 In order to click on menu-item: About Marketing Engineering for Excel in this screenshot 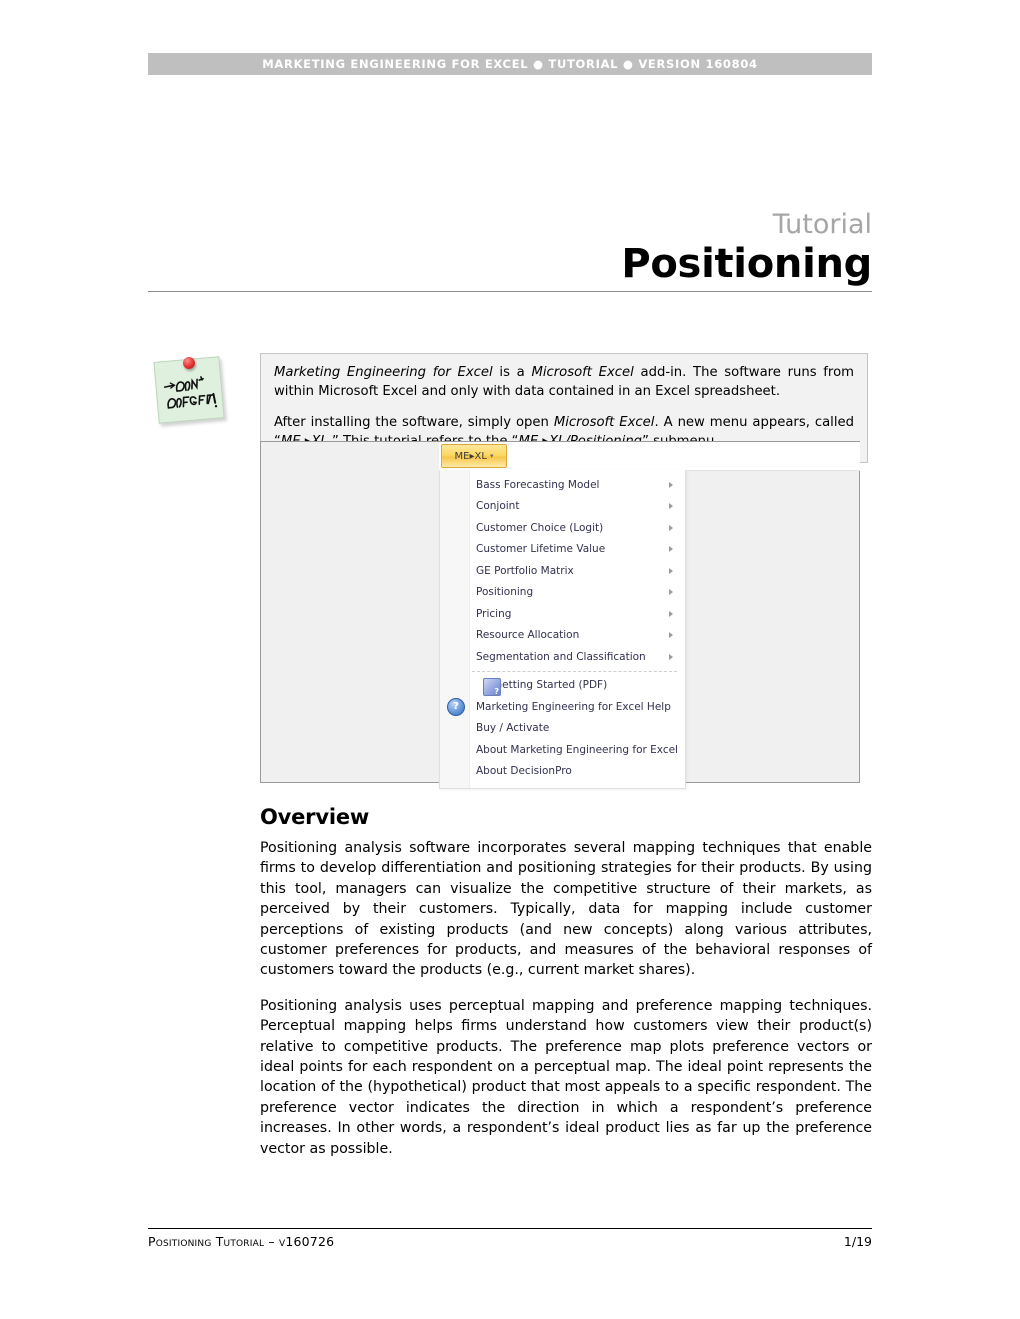, I will do `click(562, 750)`.